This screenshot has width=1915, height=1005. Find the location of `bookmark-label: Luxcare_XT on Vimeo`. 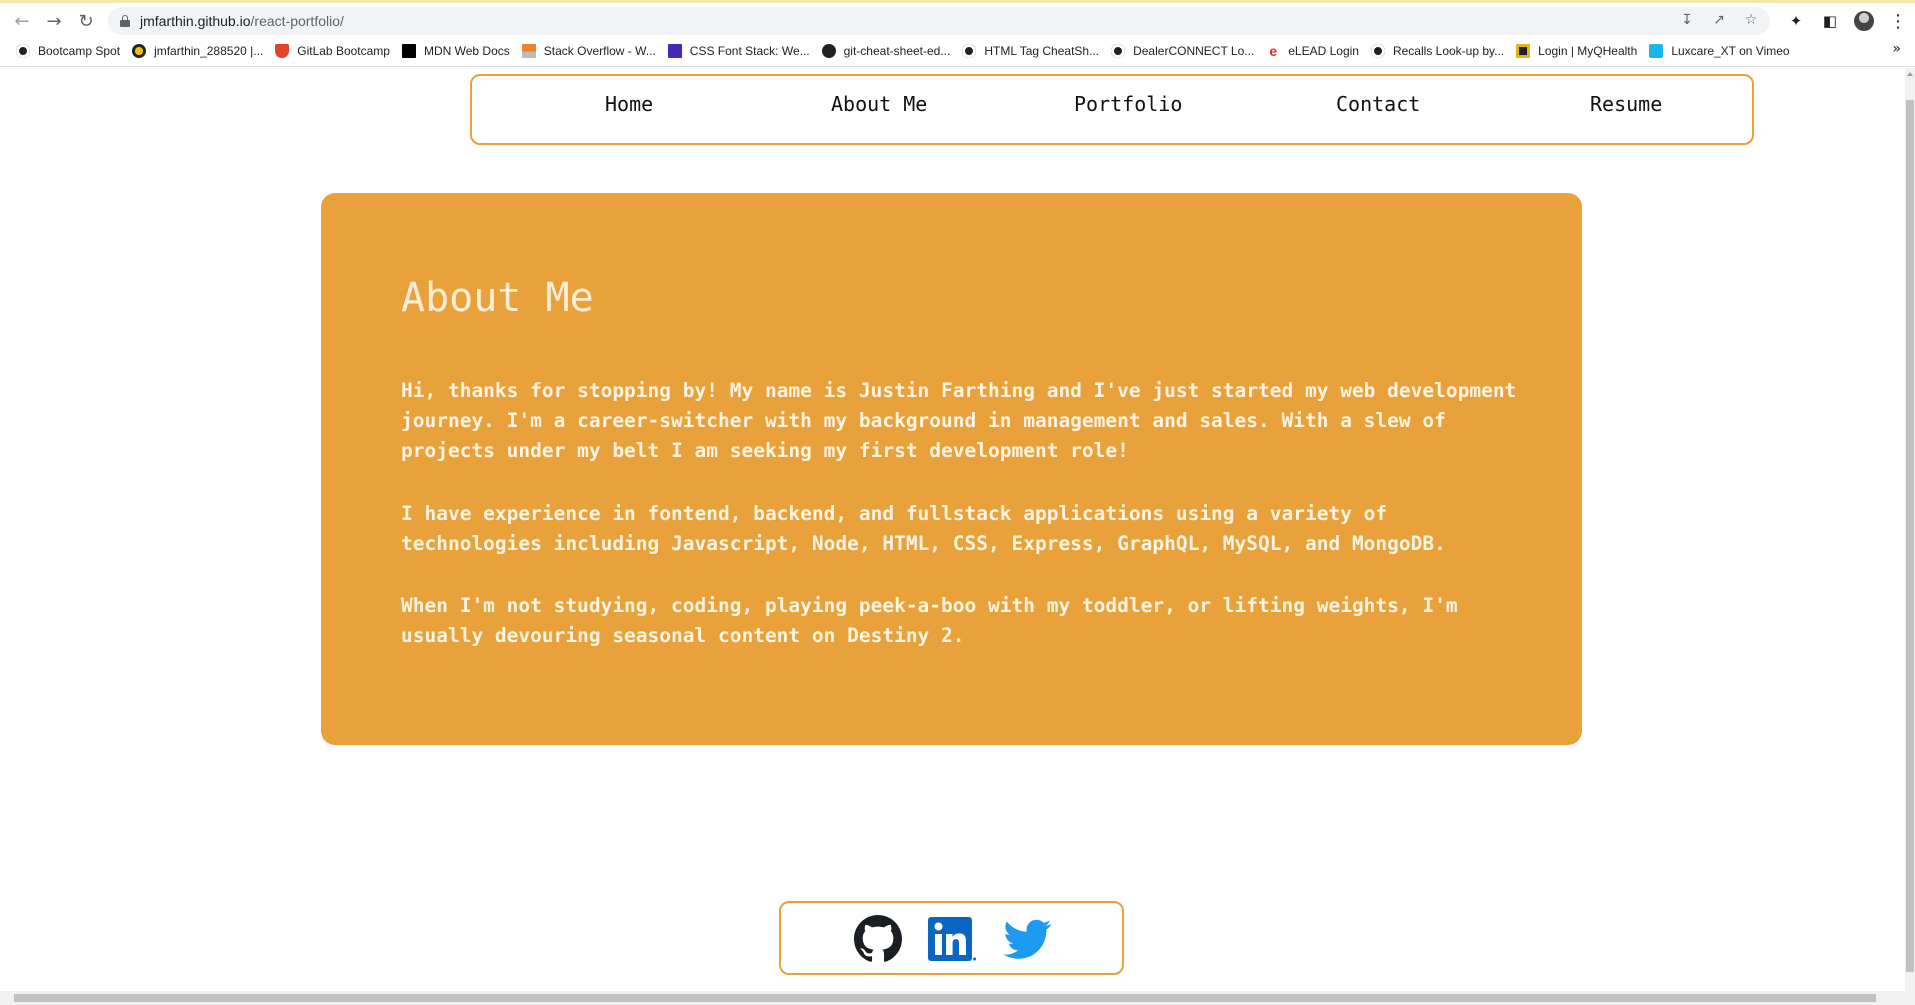

bookmark-label: Luxcare_XT on Vimeo is located at coordinates (1730, 50).